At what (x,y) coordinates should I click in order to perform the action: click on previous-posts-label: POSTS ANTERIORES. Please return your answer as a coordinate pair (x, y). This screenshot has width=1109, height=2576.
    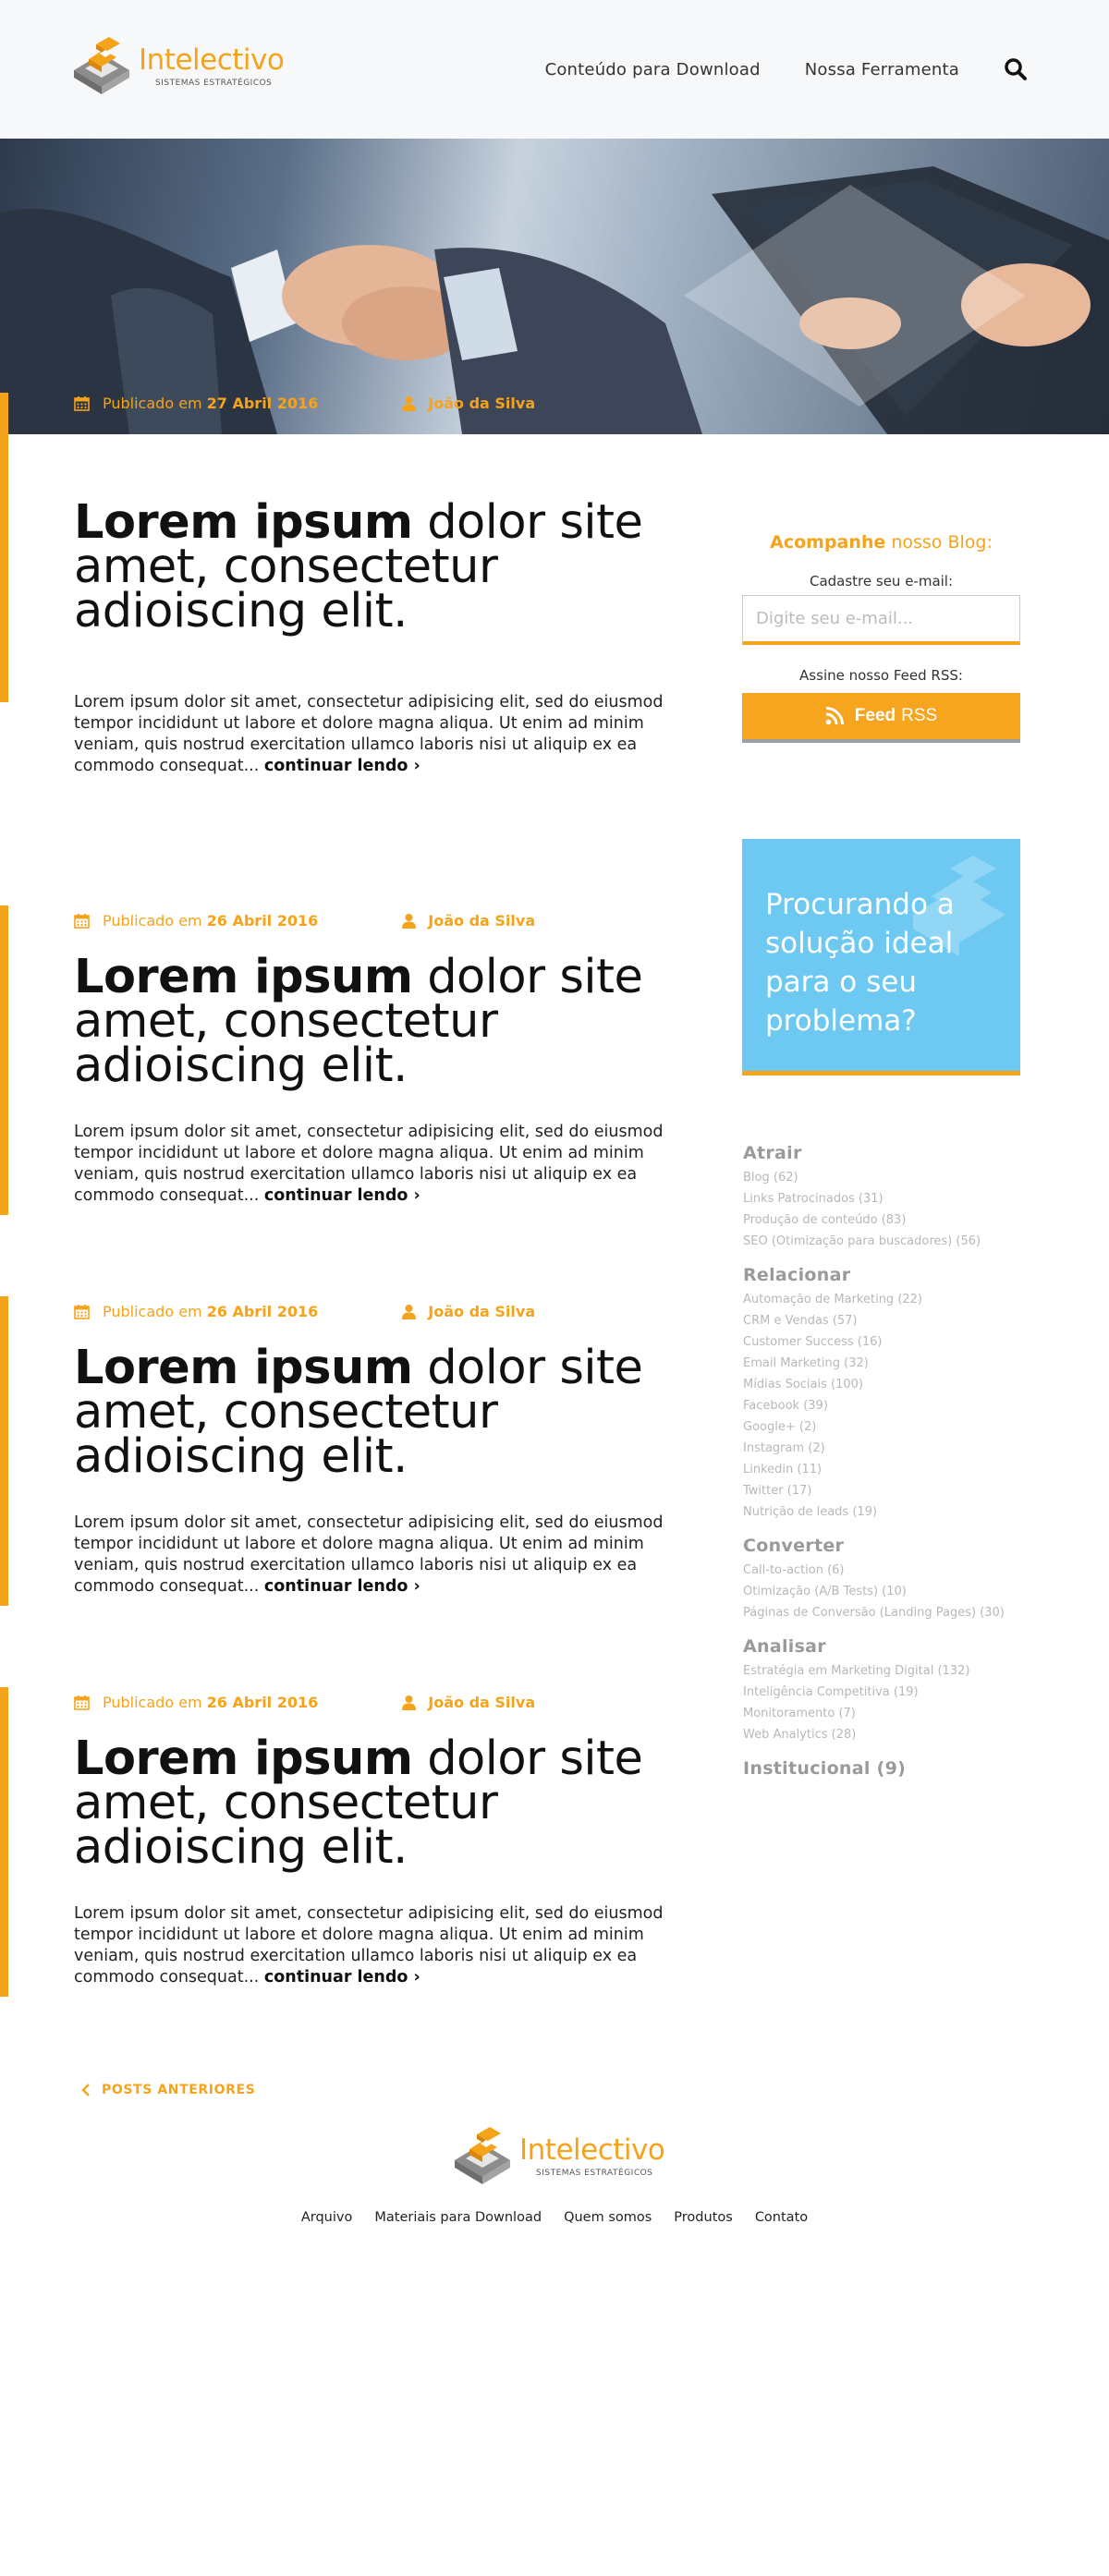
    Looking at the image, I should click on (179, 2090).